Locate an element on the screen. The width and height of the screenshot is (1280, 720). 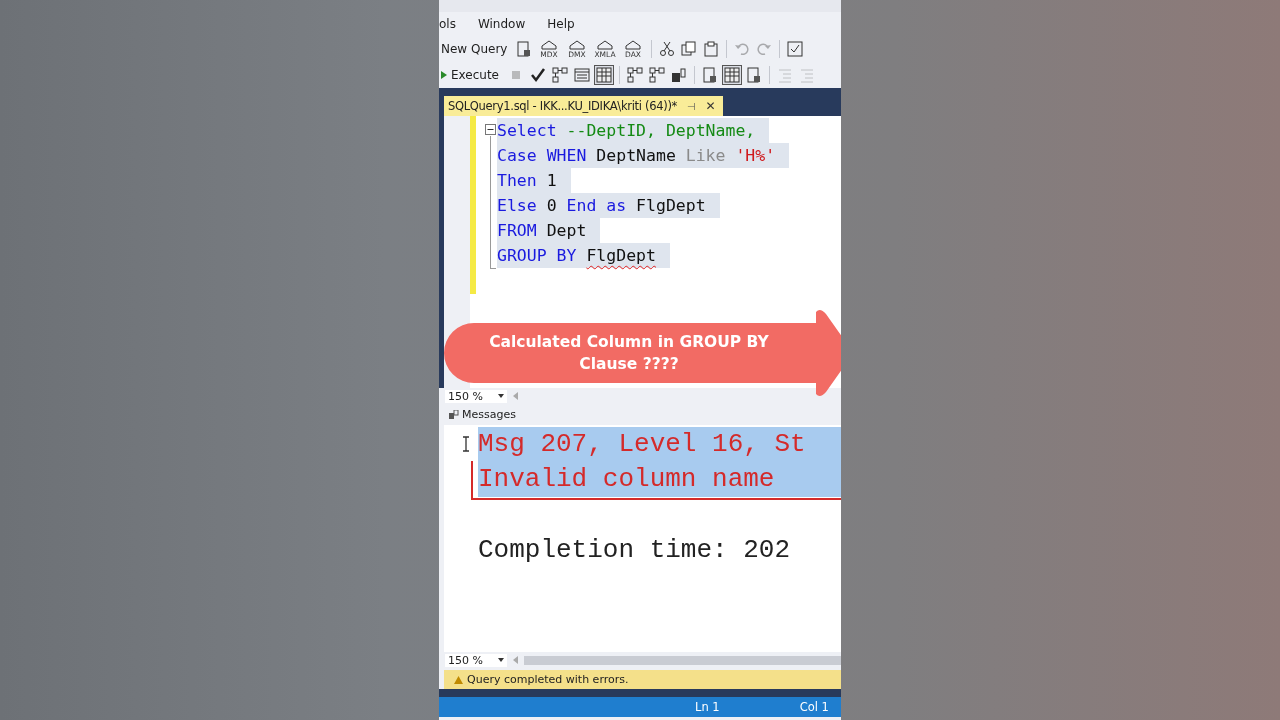
messages-tab: Messages is located at coordinates (482, 414).